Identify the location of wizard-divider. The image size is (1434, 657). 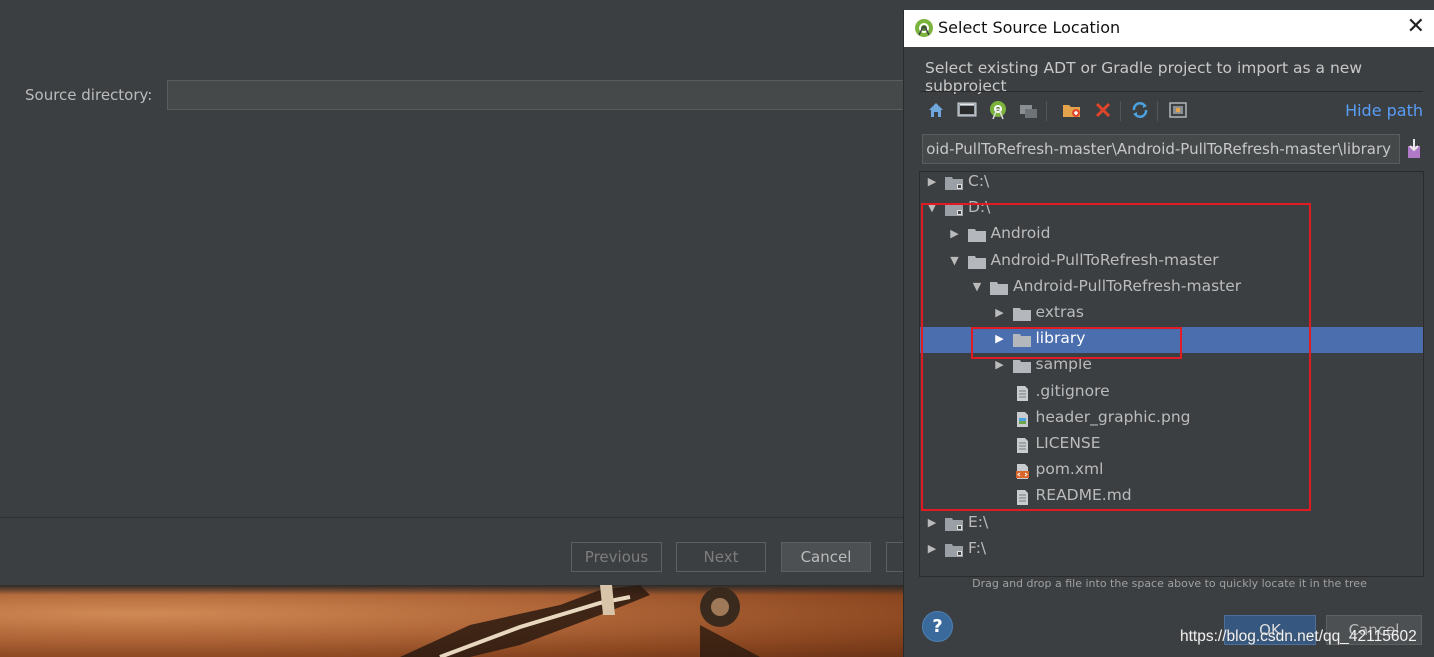
(451, 517).